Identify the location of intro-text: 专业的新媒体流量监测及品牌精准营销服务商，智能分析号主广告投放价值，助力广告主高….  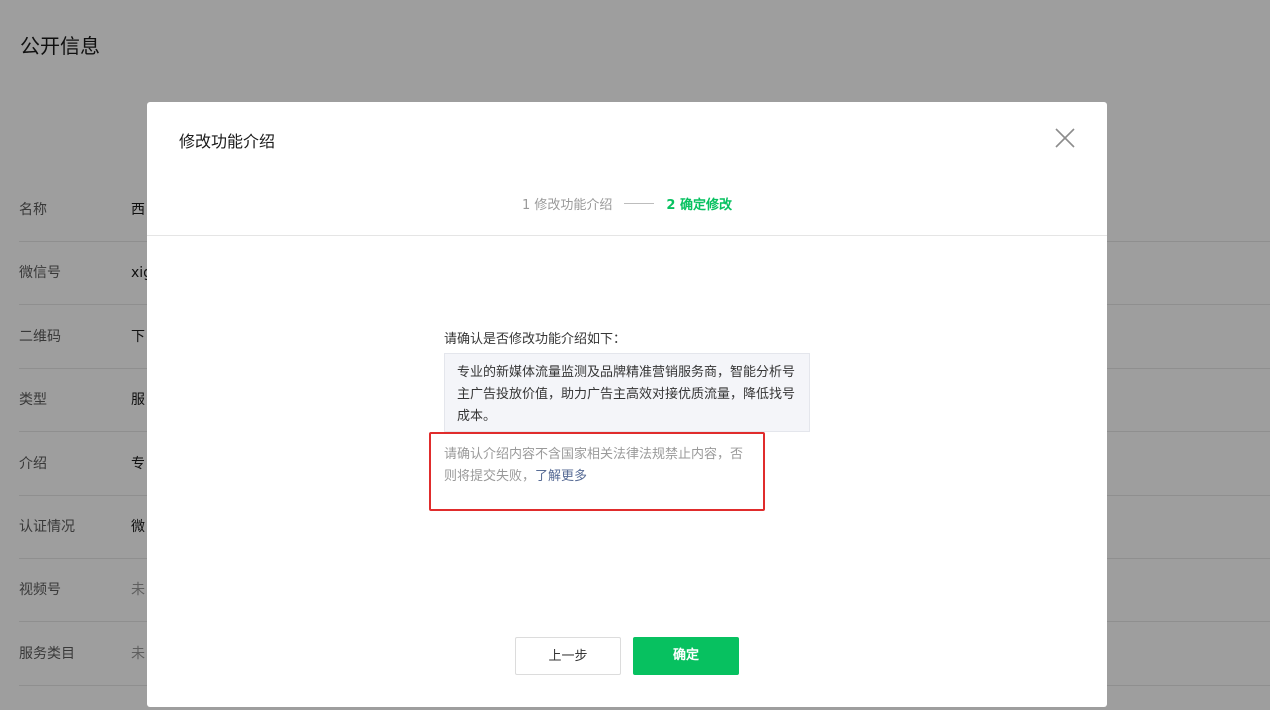
(626, 394).